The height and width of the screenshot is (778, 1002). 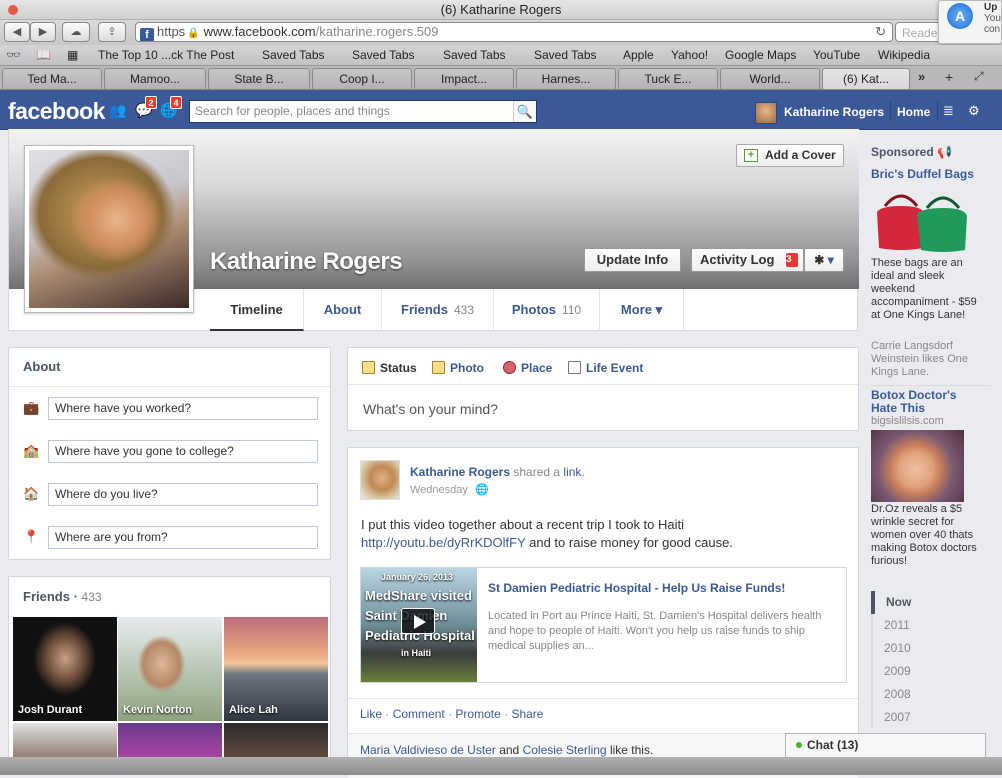 What do you see at coordinates (689, 55) in the screenshot?
I see `bookmark-item: Yahoo!` at bounding box center [689, 55].